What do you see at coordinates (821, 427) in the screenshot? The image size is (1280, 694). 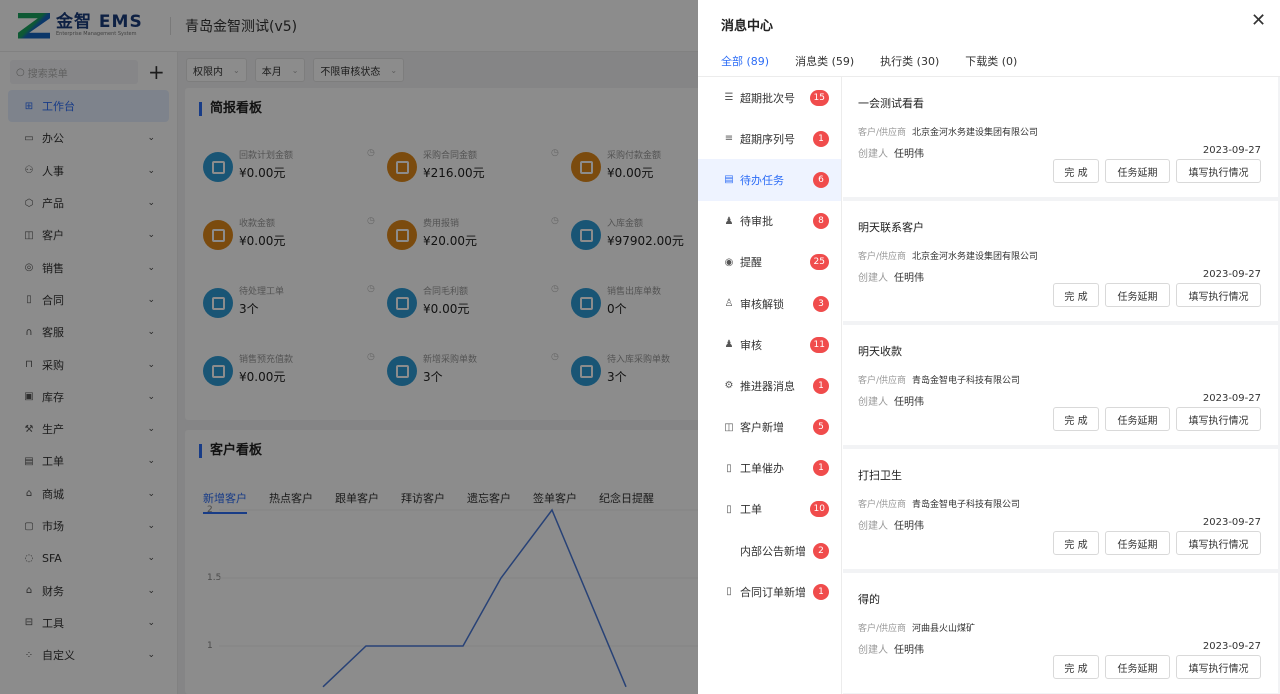 I see `count-badge: 5` at bounding box center [821, 427].